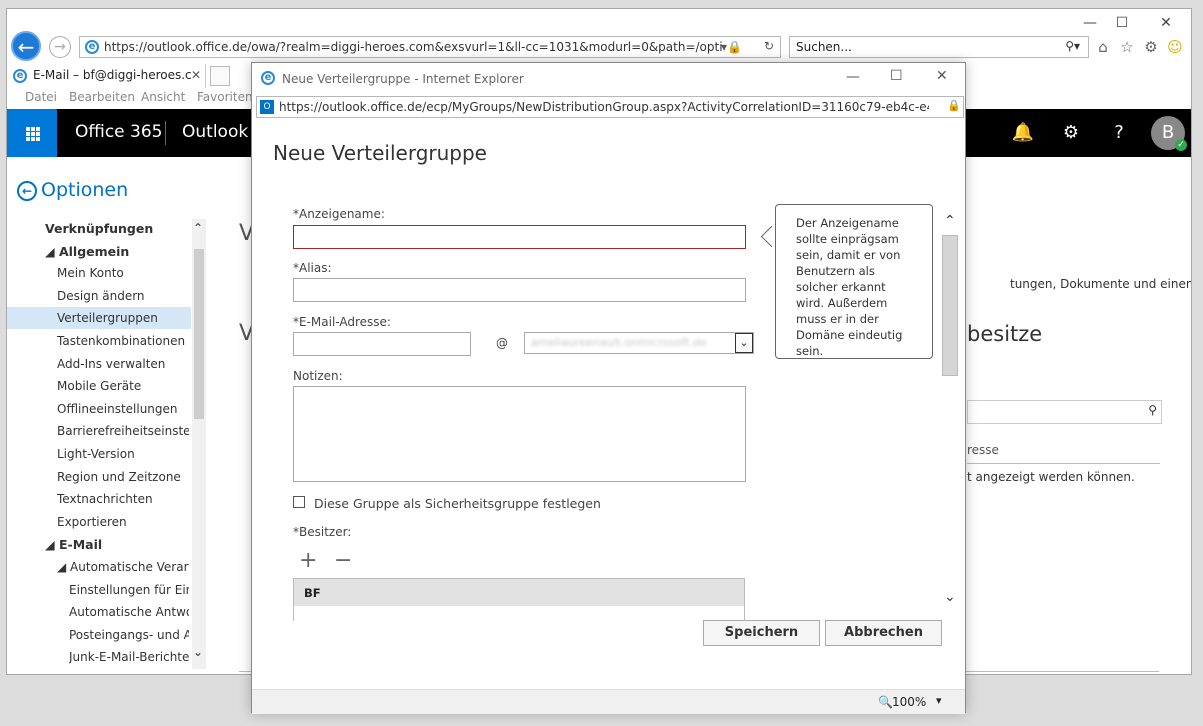 Image resolution: width=1203 pixels, height=726 pixels. What do you see at coordinates (312, 593) in the screenshot?
I see `owner-name: BF` at bounding box center [312, 593].